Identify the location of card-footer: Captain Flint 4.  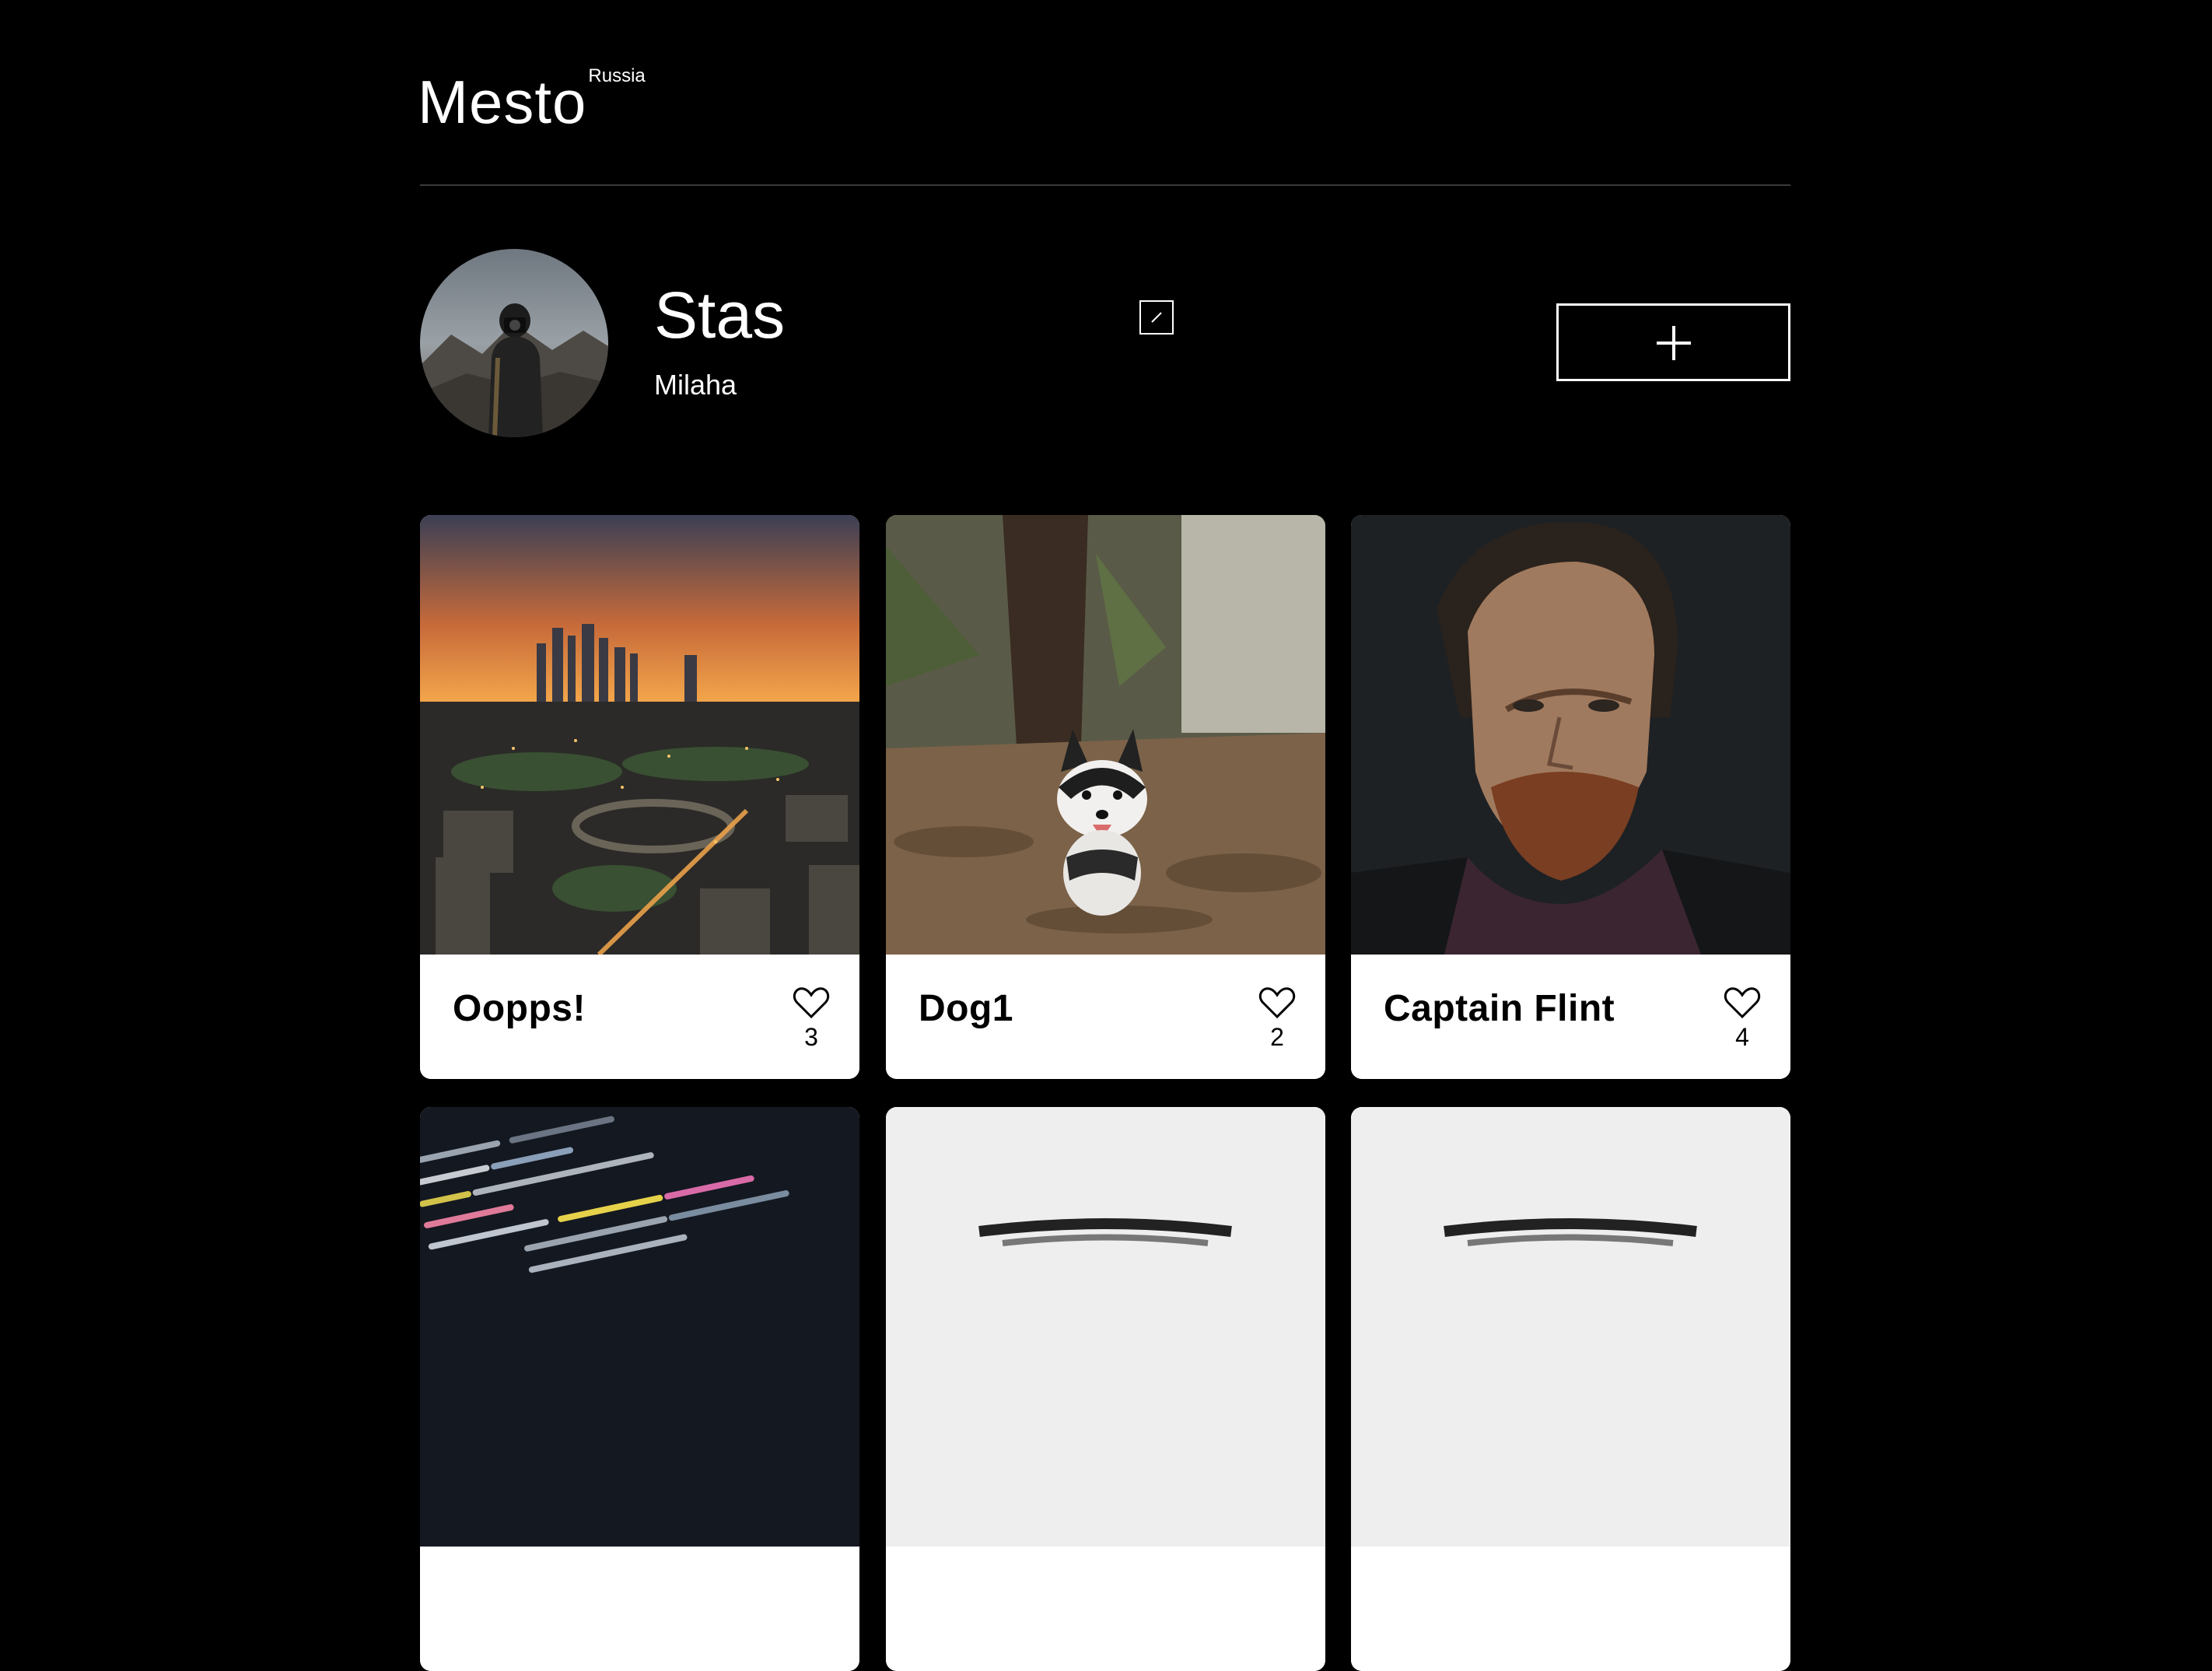
(1570, 1017).